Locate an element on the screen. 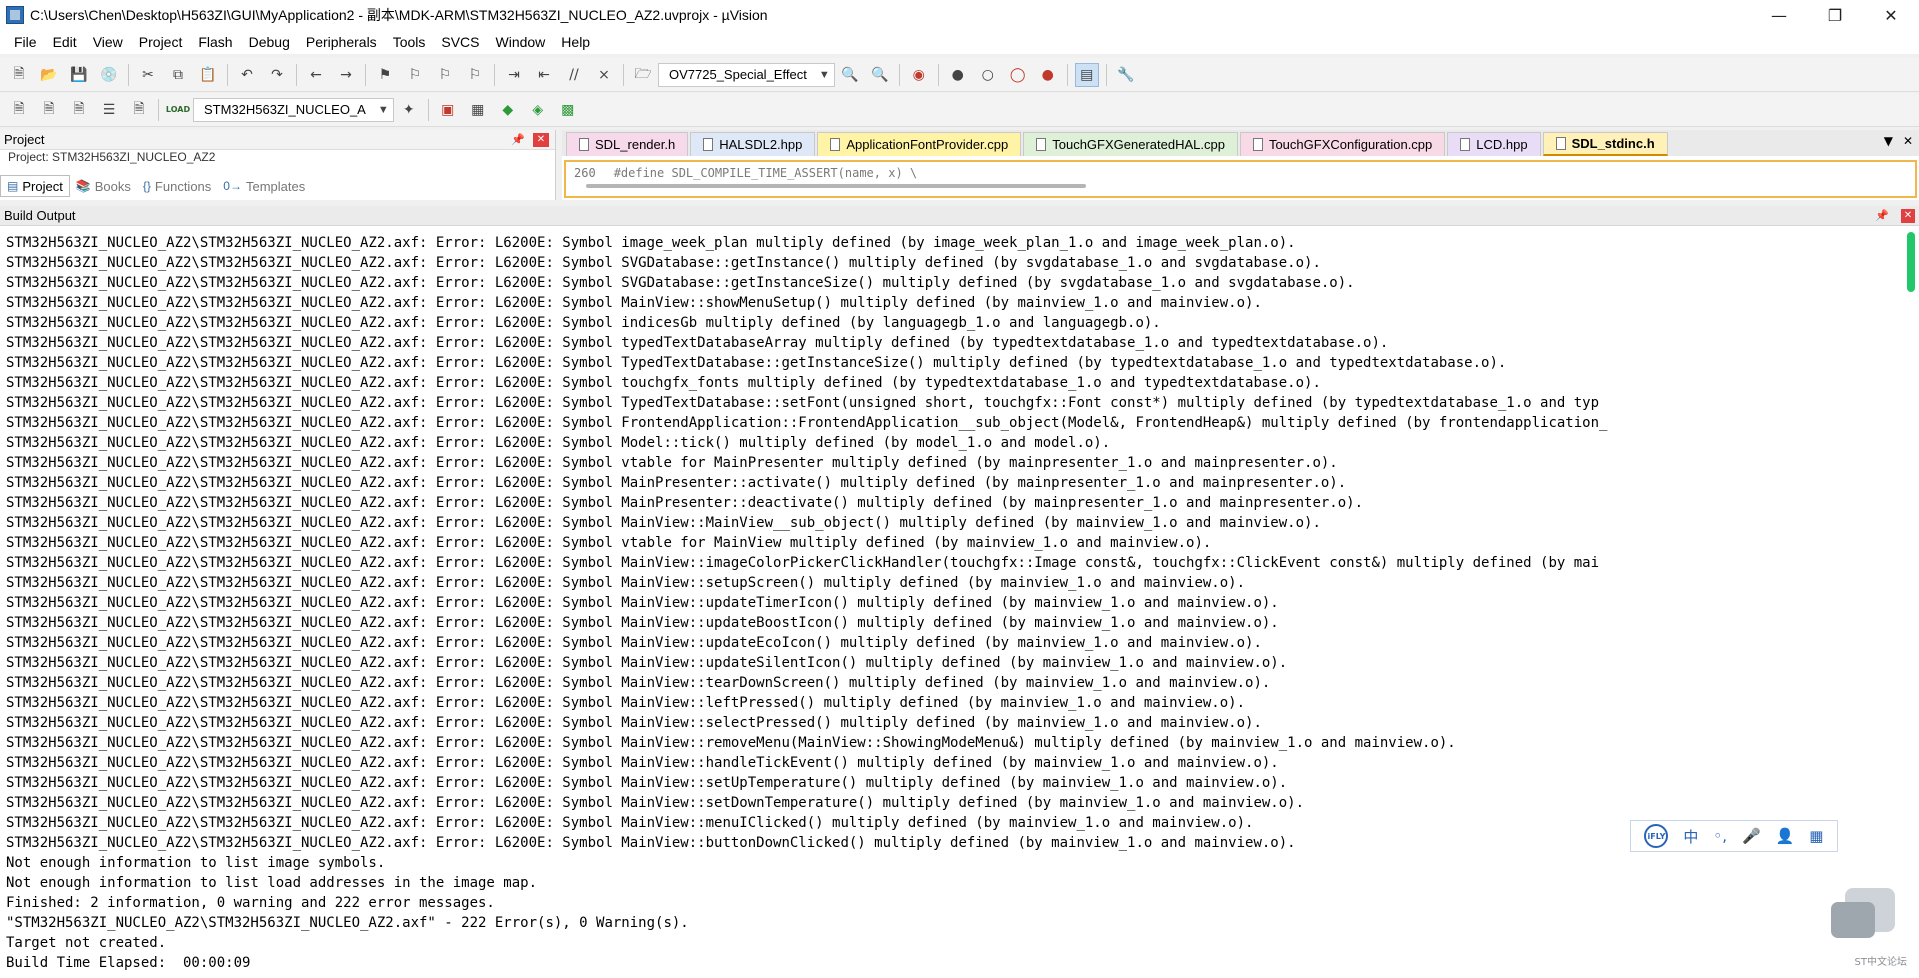 This screenshot has width=1919, height=978. microphone-icon: 🎤 is located at coordinates (1751, 836).